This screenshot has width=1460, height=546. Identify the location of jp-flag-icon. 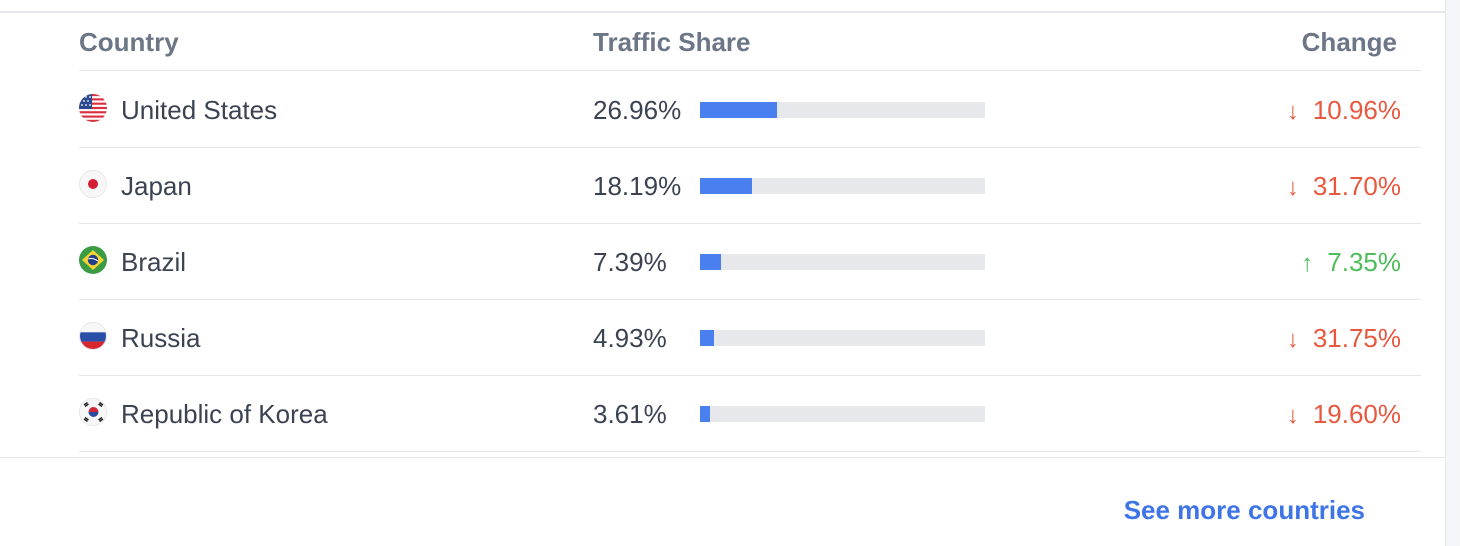
(93, 184).